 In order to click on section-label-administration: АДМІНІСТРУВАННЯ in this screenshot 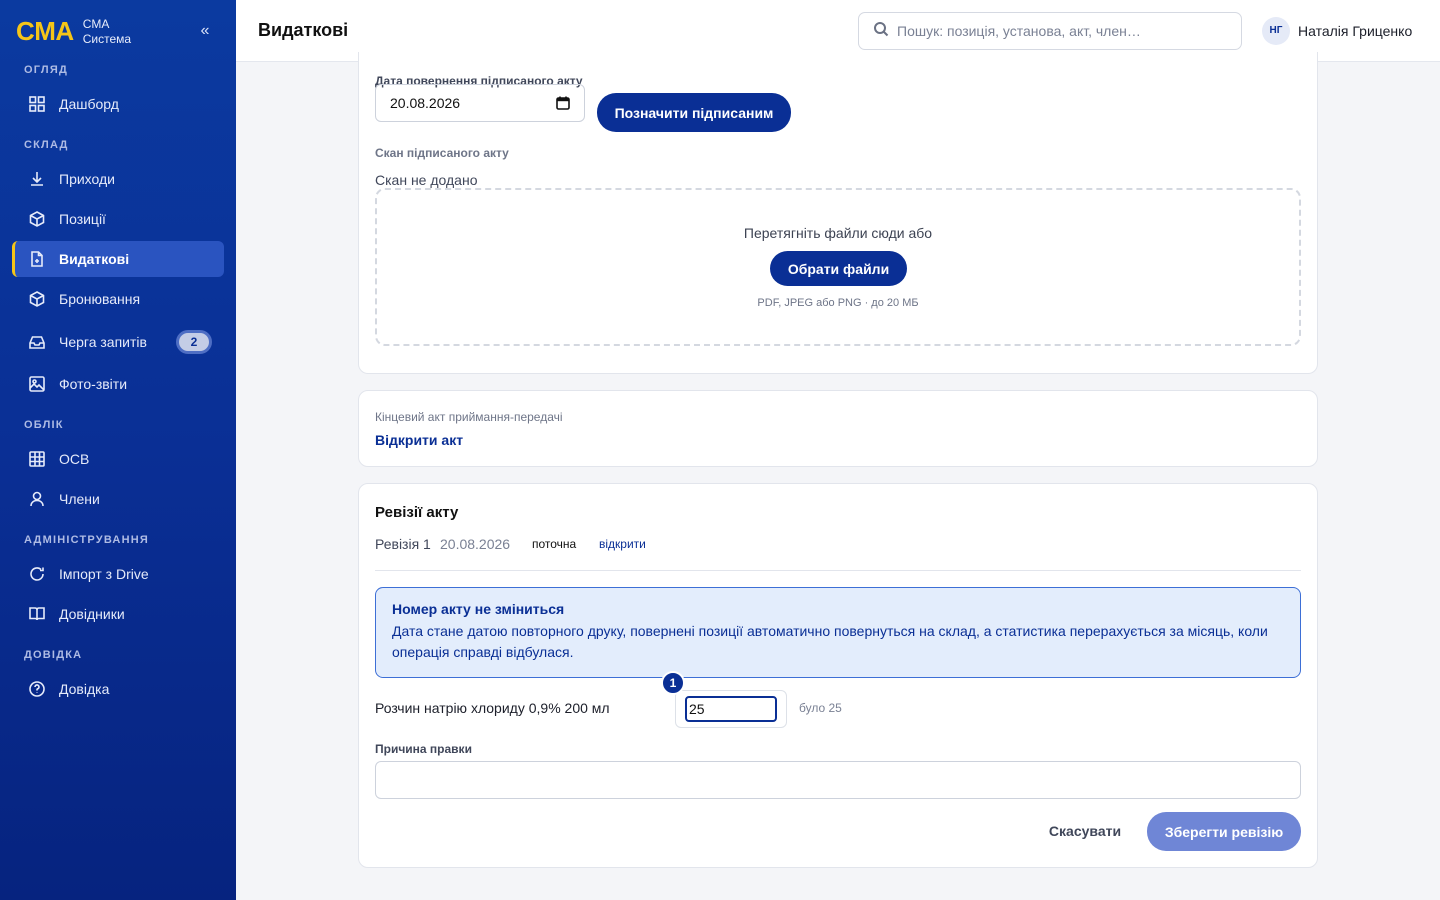, I will do `click(86, 540)`.